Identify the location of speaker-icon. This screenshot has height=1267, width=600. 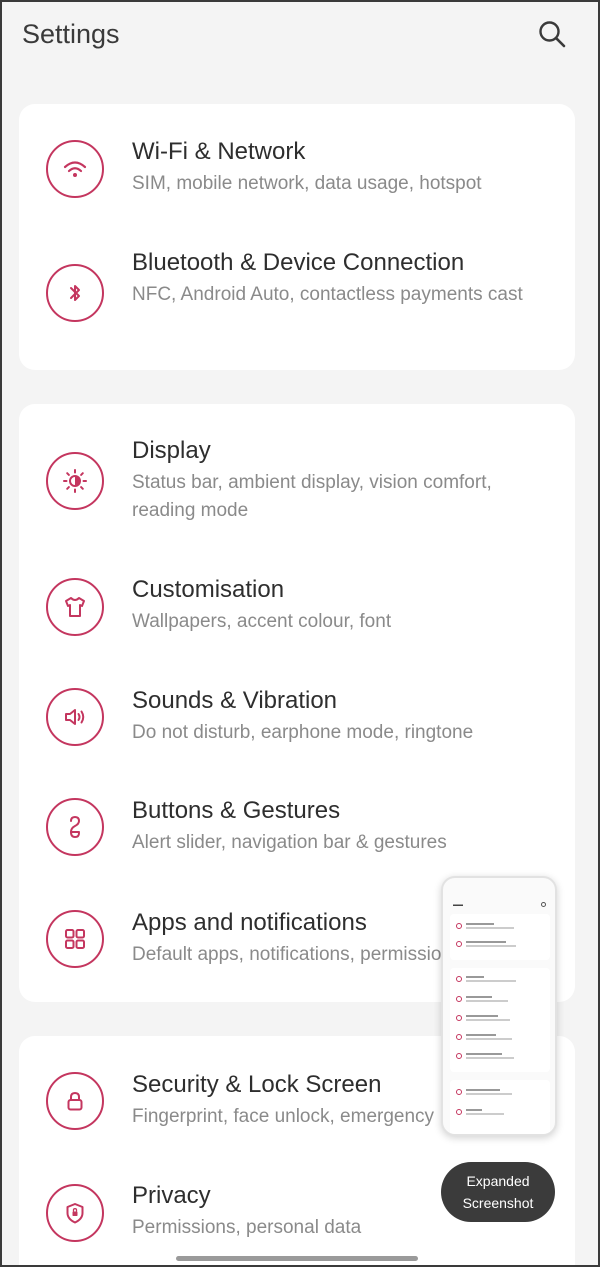
(75, 717).